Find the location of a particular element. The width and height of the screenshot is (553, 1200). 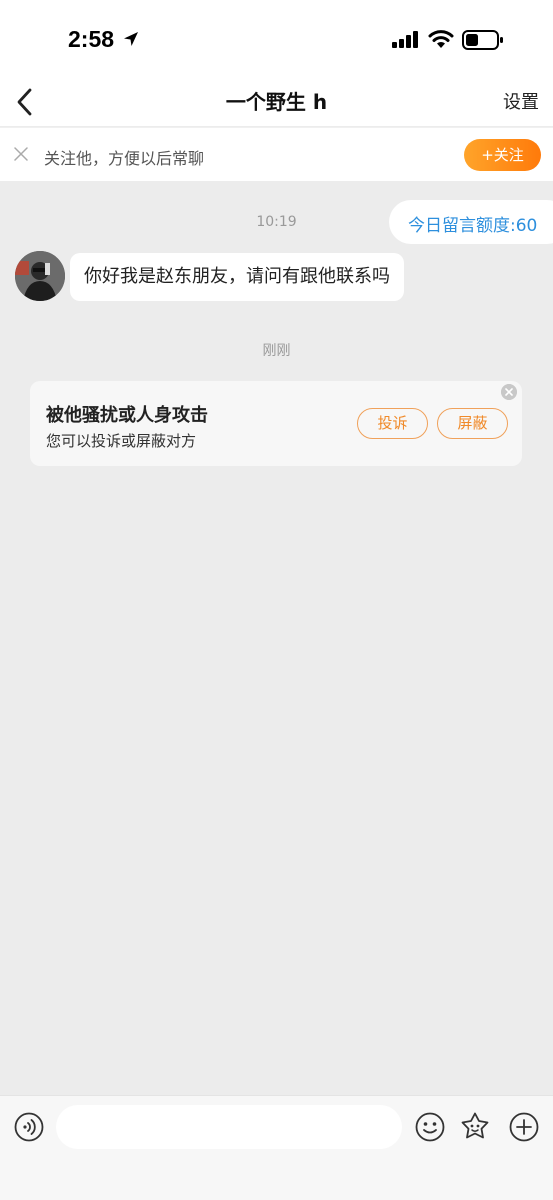

settings-button: 设置 is located at coordinates (521, 101).